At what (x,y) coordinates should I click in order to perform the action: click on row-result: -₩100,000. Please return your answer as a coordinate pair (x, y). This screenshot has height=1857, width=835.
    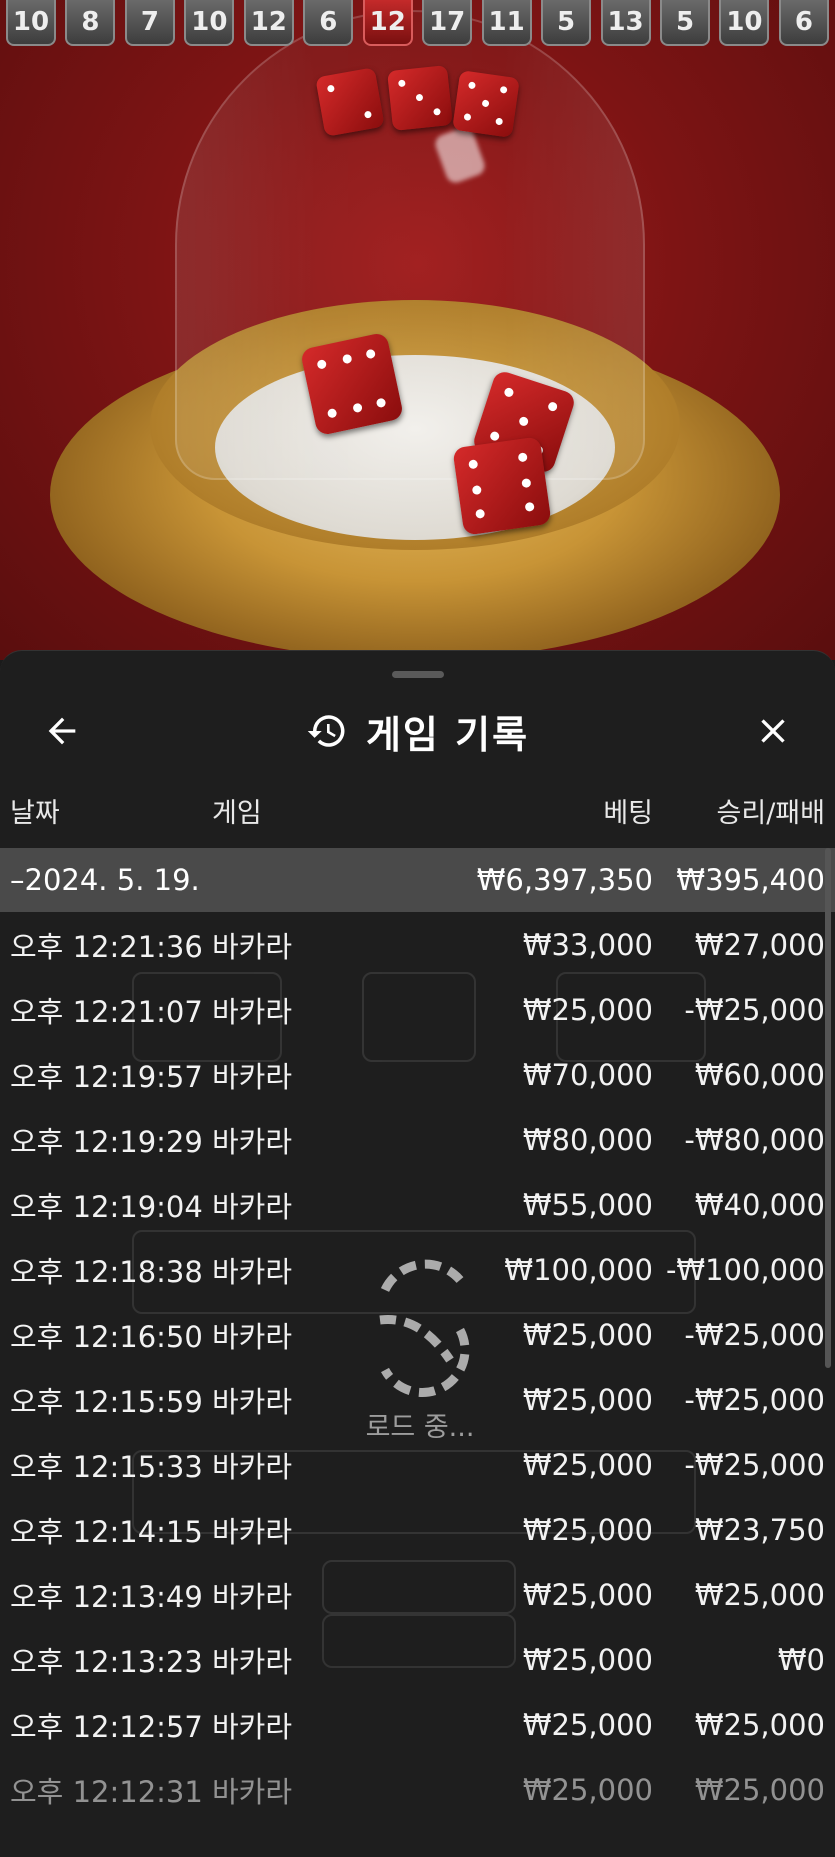
    Looking at the image, I should click on (745, 1269).